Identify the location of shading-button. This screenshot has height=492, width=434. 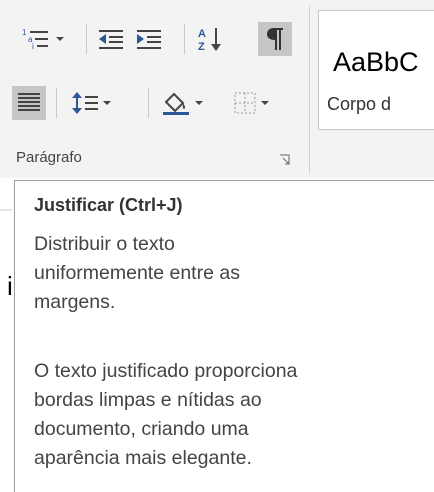
(182, 103).